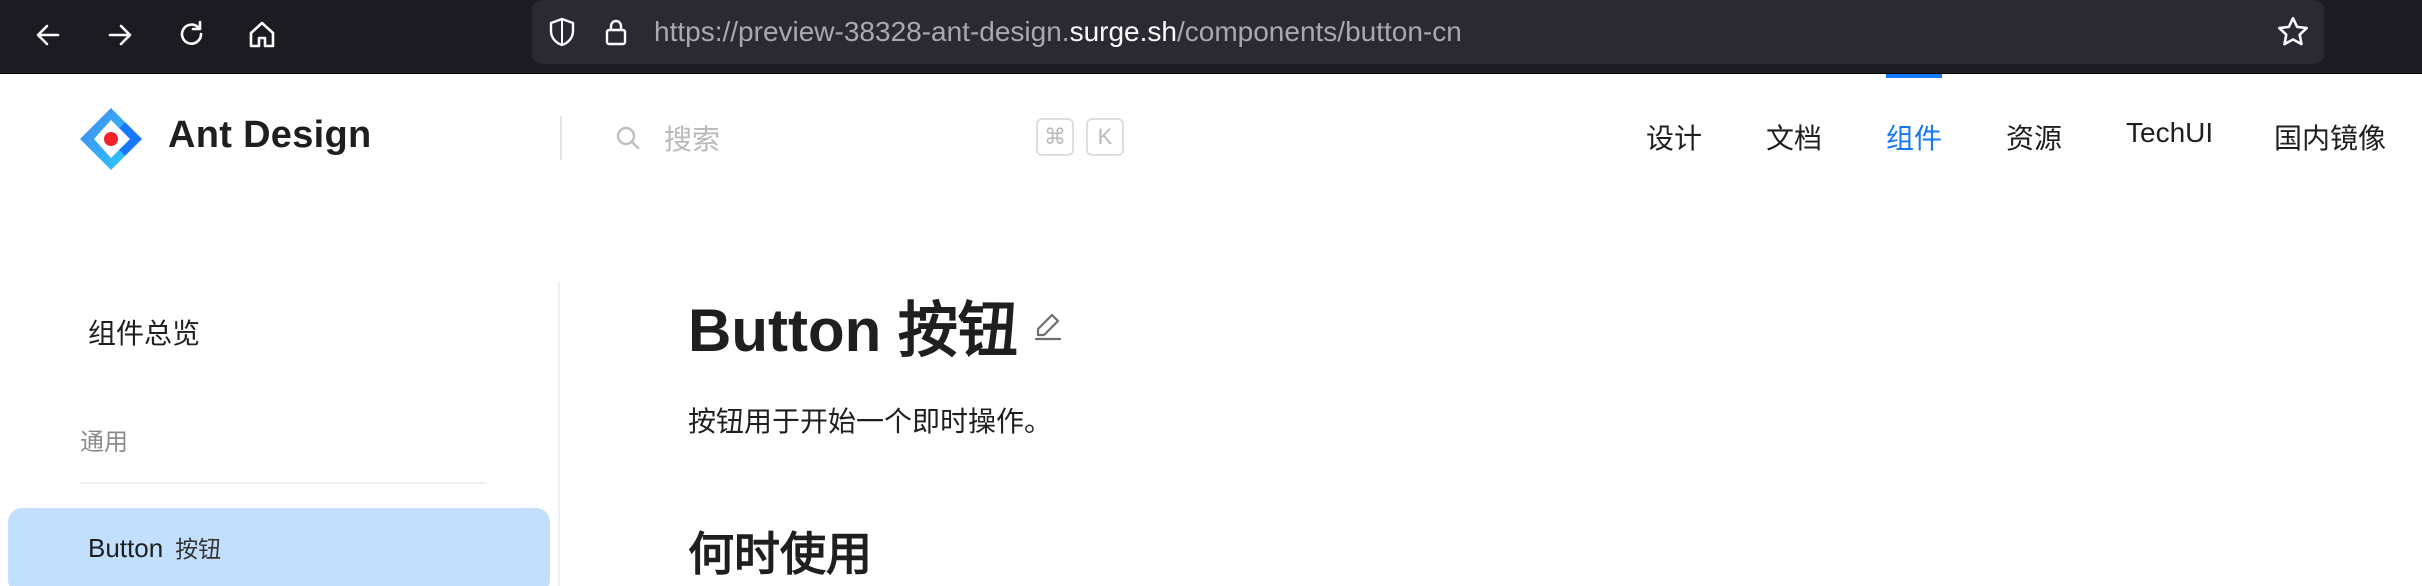 The image size is (2422, 586). Describe the element at coordinates (1674, 137) in the screenshot. I see `menu-item-design: 设计` at that location.